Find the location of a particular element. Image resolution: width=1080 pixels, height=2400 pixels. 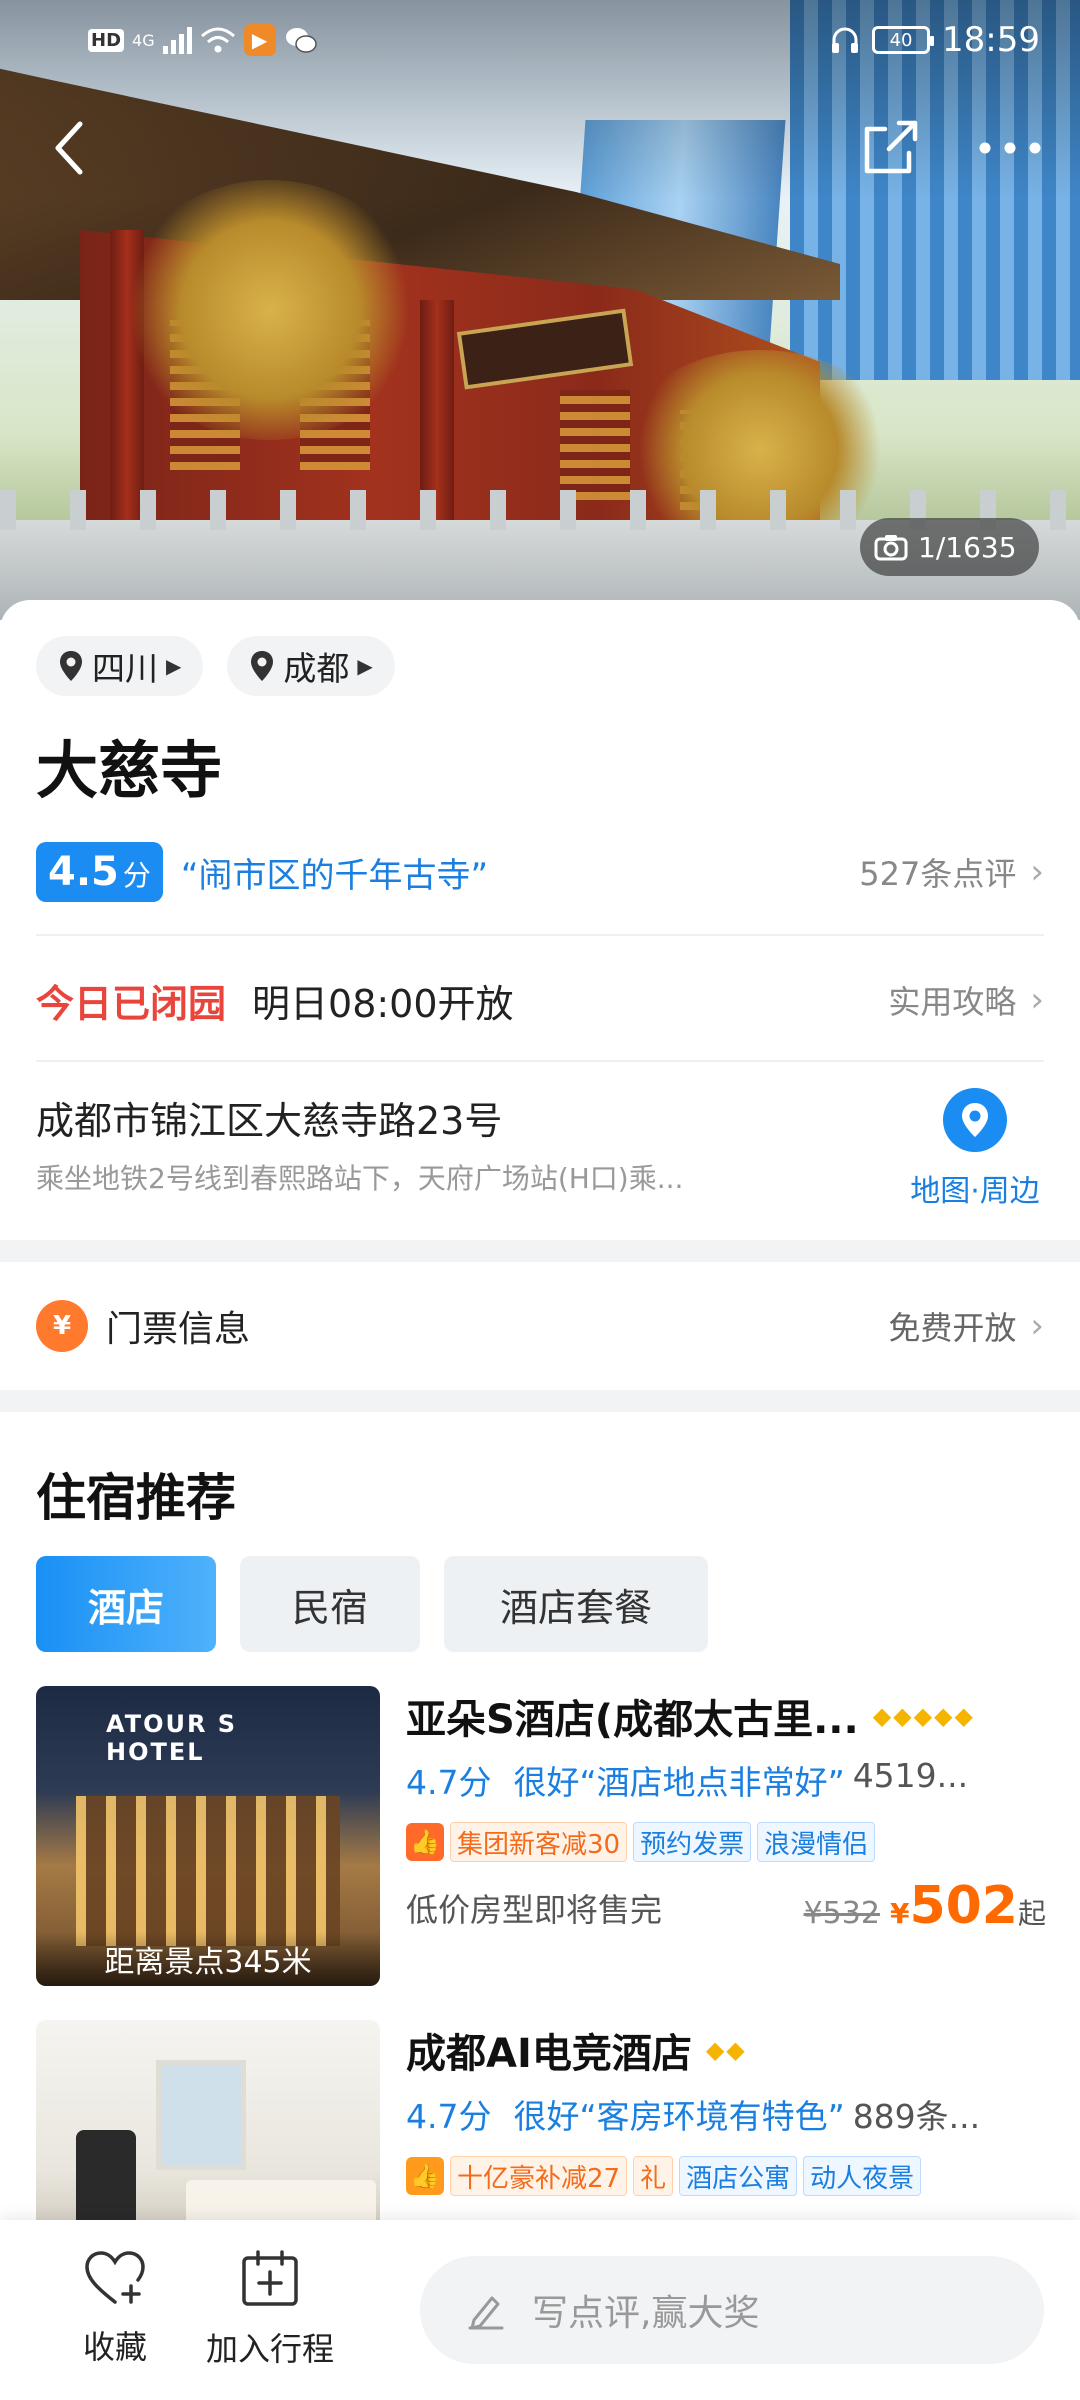

hotel-image-window is located at coordinates (201, 2115).